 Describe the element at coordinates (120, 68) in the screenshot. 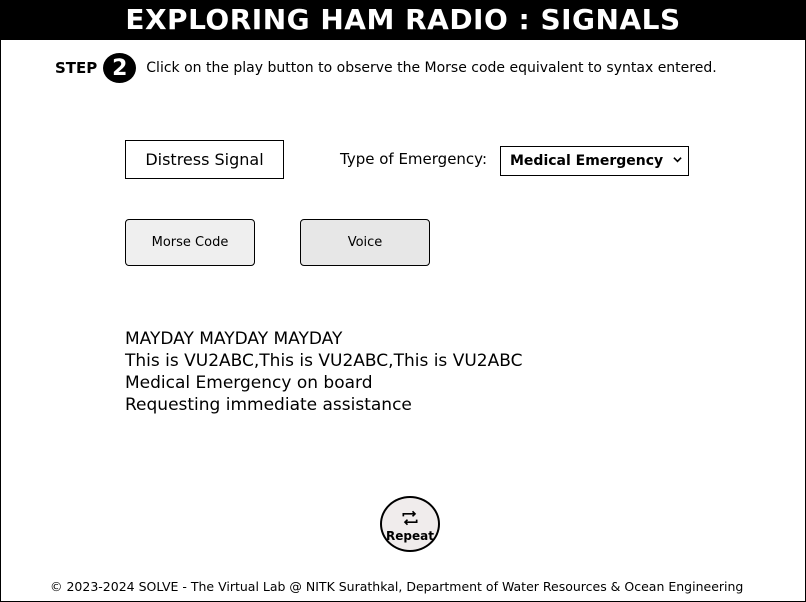

I see `step-number-badge: 2` at that location.